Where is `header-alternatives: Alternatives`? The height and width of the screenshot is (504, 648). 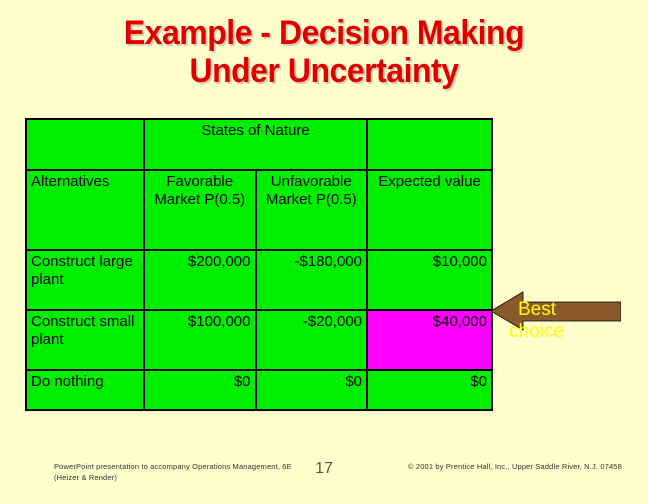 header-alternatives: Alternatives is located at coordinates (85, 210).